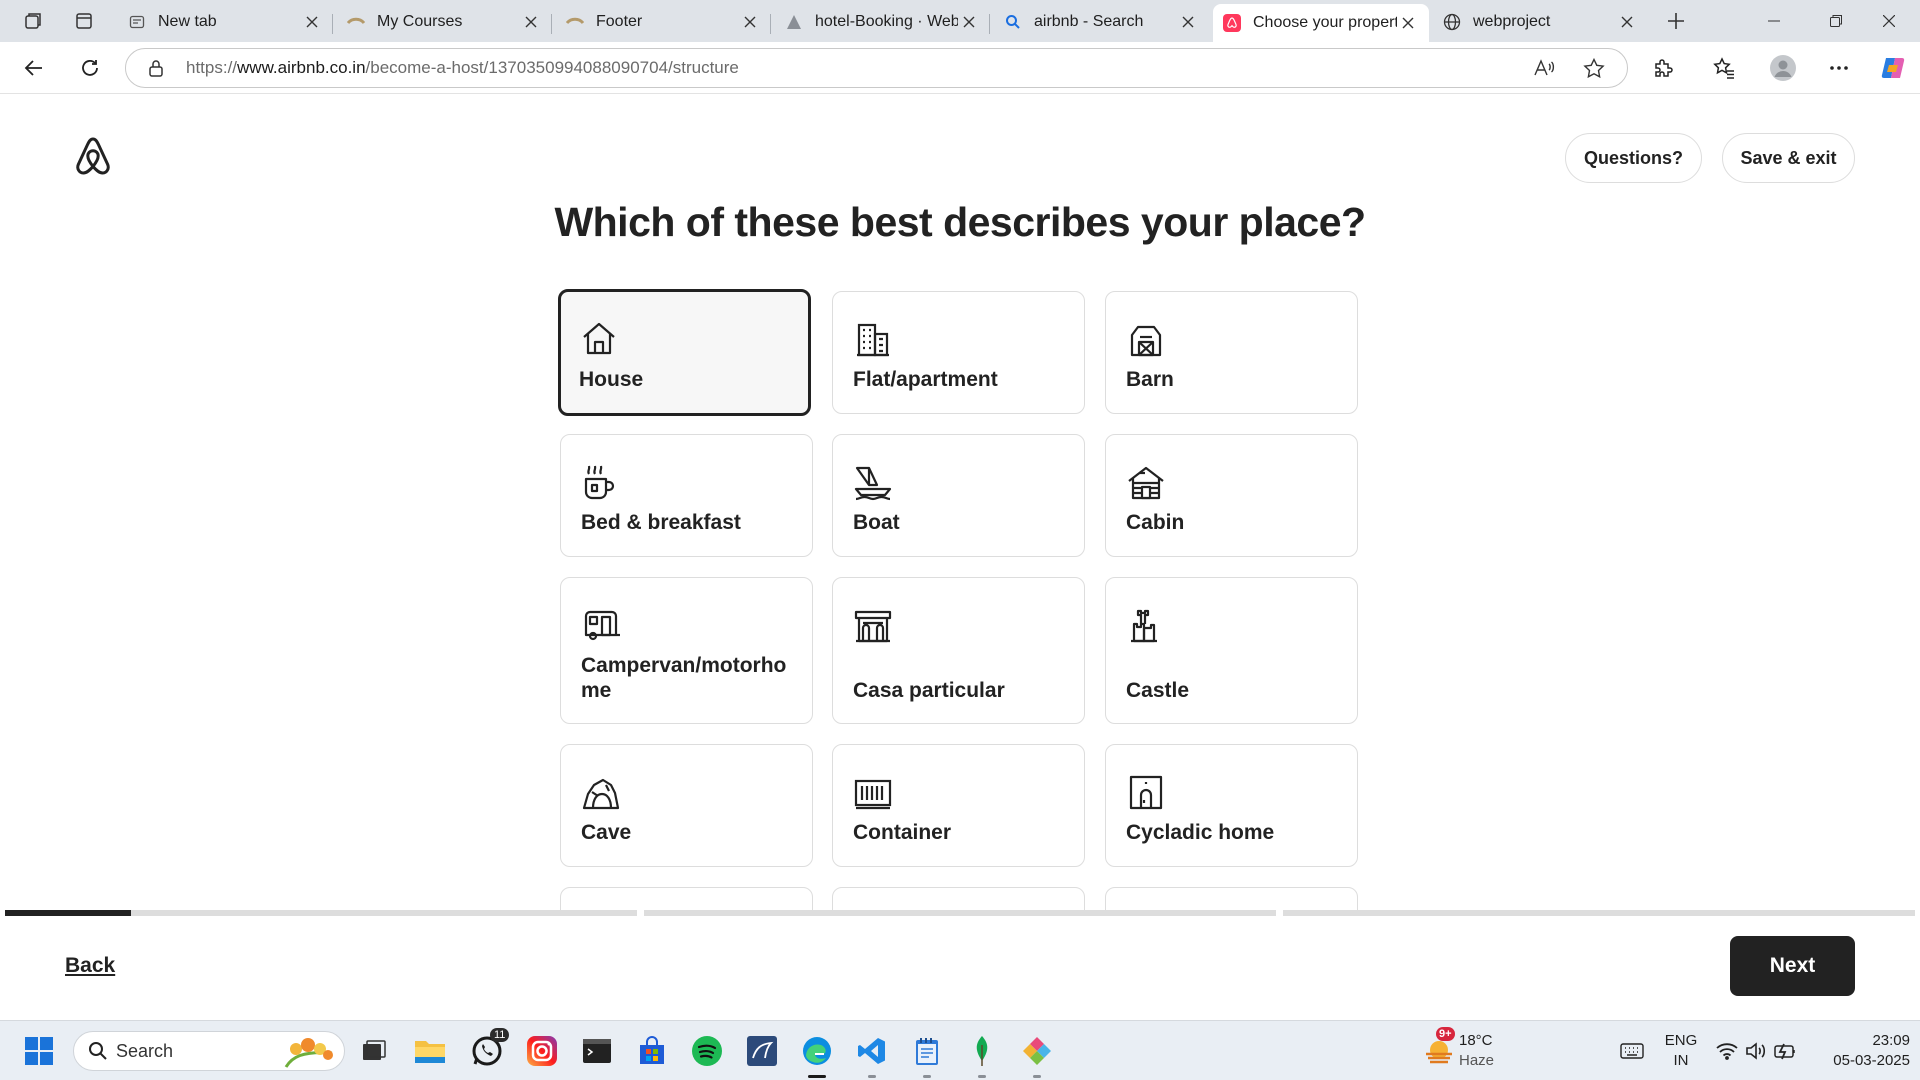 The image size is (1920, 1080). I want to click on lock-icon, so click(156, 70).